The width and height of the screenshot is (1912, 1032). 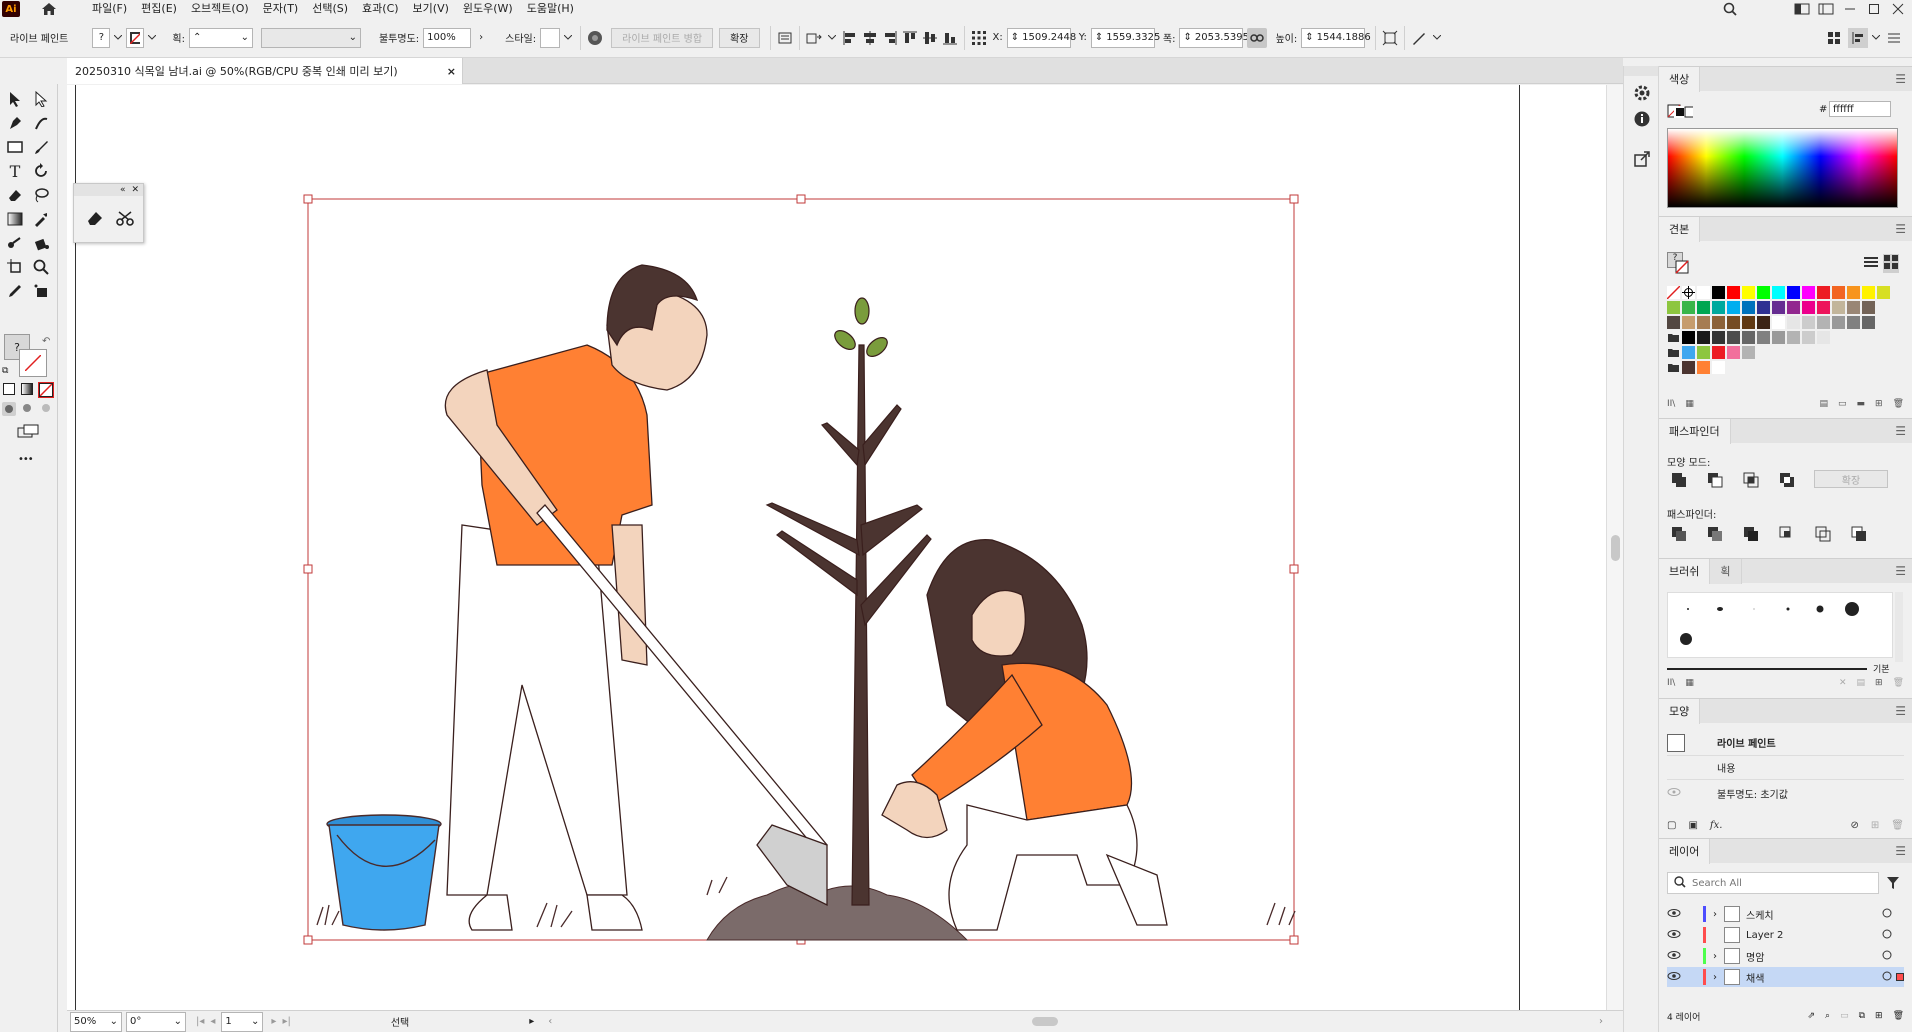 What do you see at coordinates (739, 37) in the screenshot?
I see `expand-button: 확장` at bounding box center [739, 37].